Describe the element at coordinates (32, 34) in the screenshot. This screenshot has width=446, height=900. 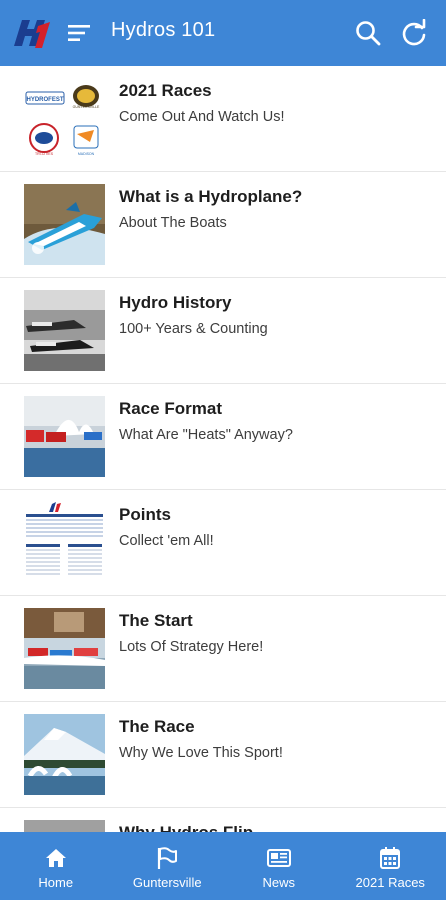
I see `h1-logo-icon` at that location.